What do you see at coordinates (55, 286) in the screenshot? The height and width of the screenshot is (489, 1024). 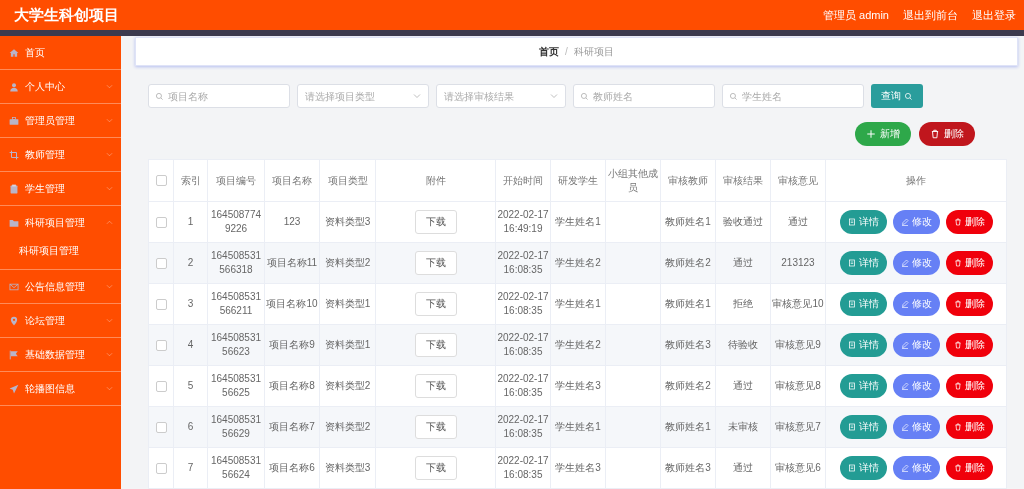 I see `sidebar-label: 公告信息管理` at bounding box center [55, 286].